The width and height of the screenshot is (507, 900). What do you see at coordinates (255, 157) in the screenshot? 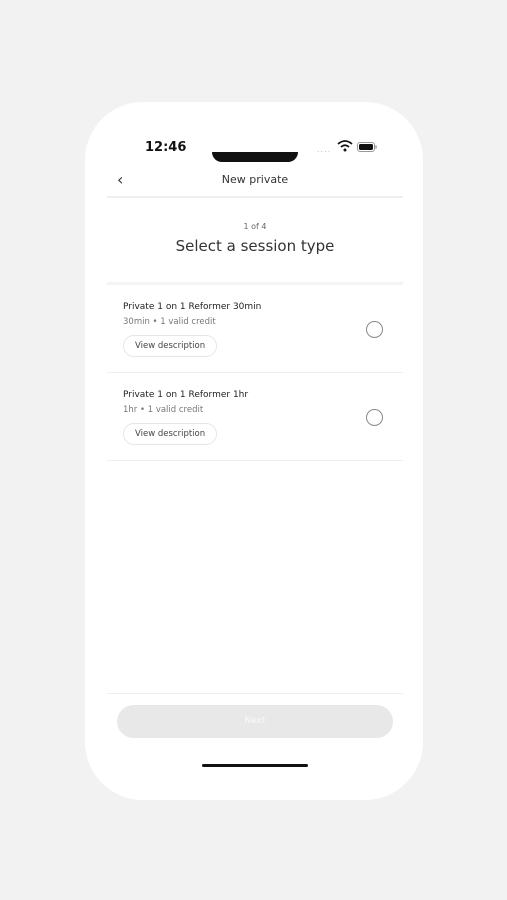
I see `notch` at bounding box center [255, 157].